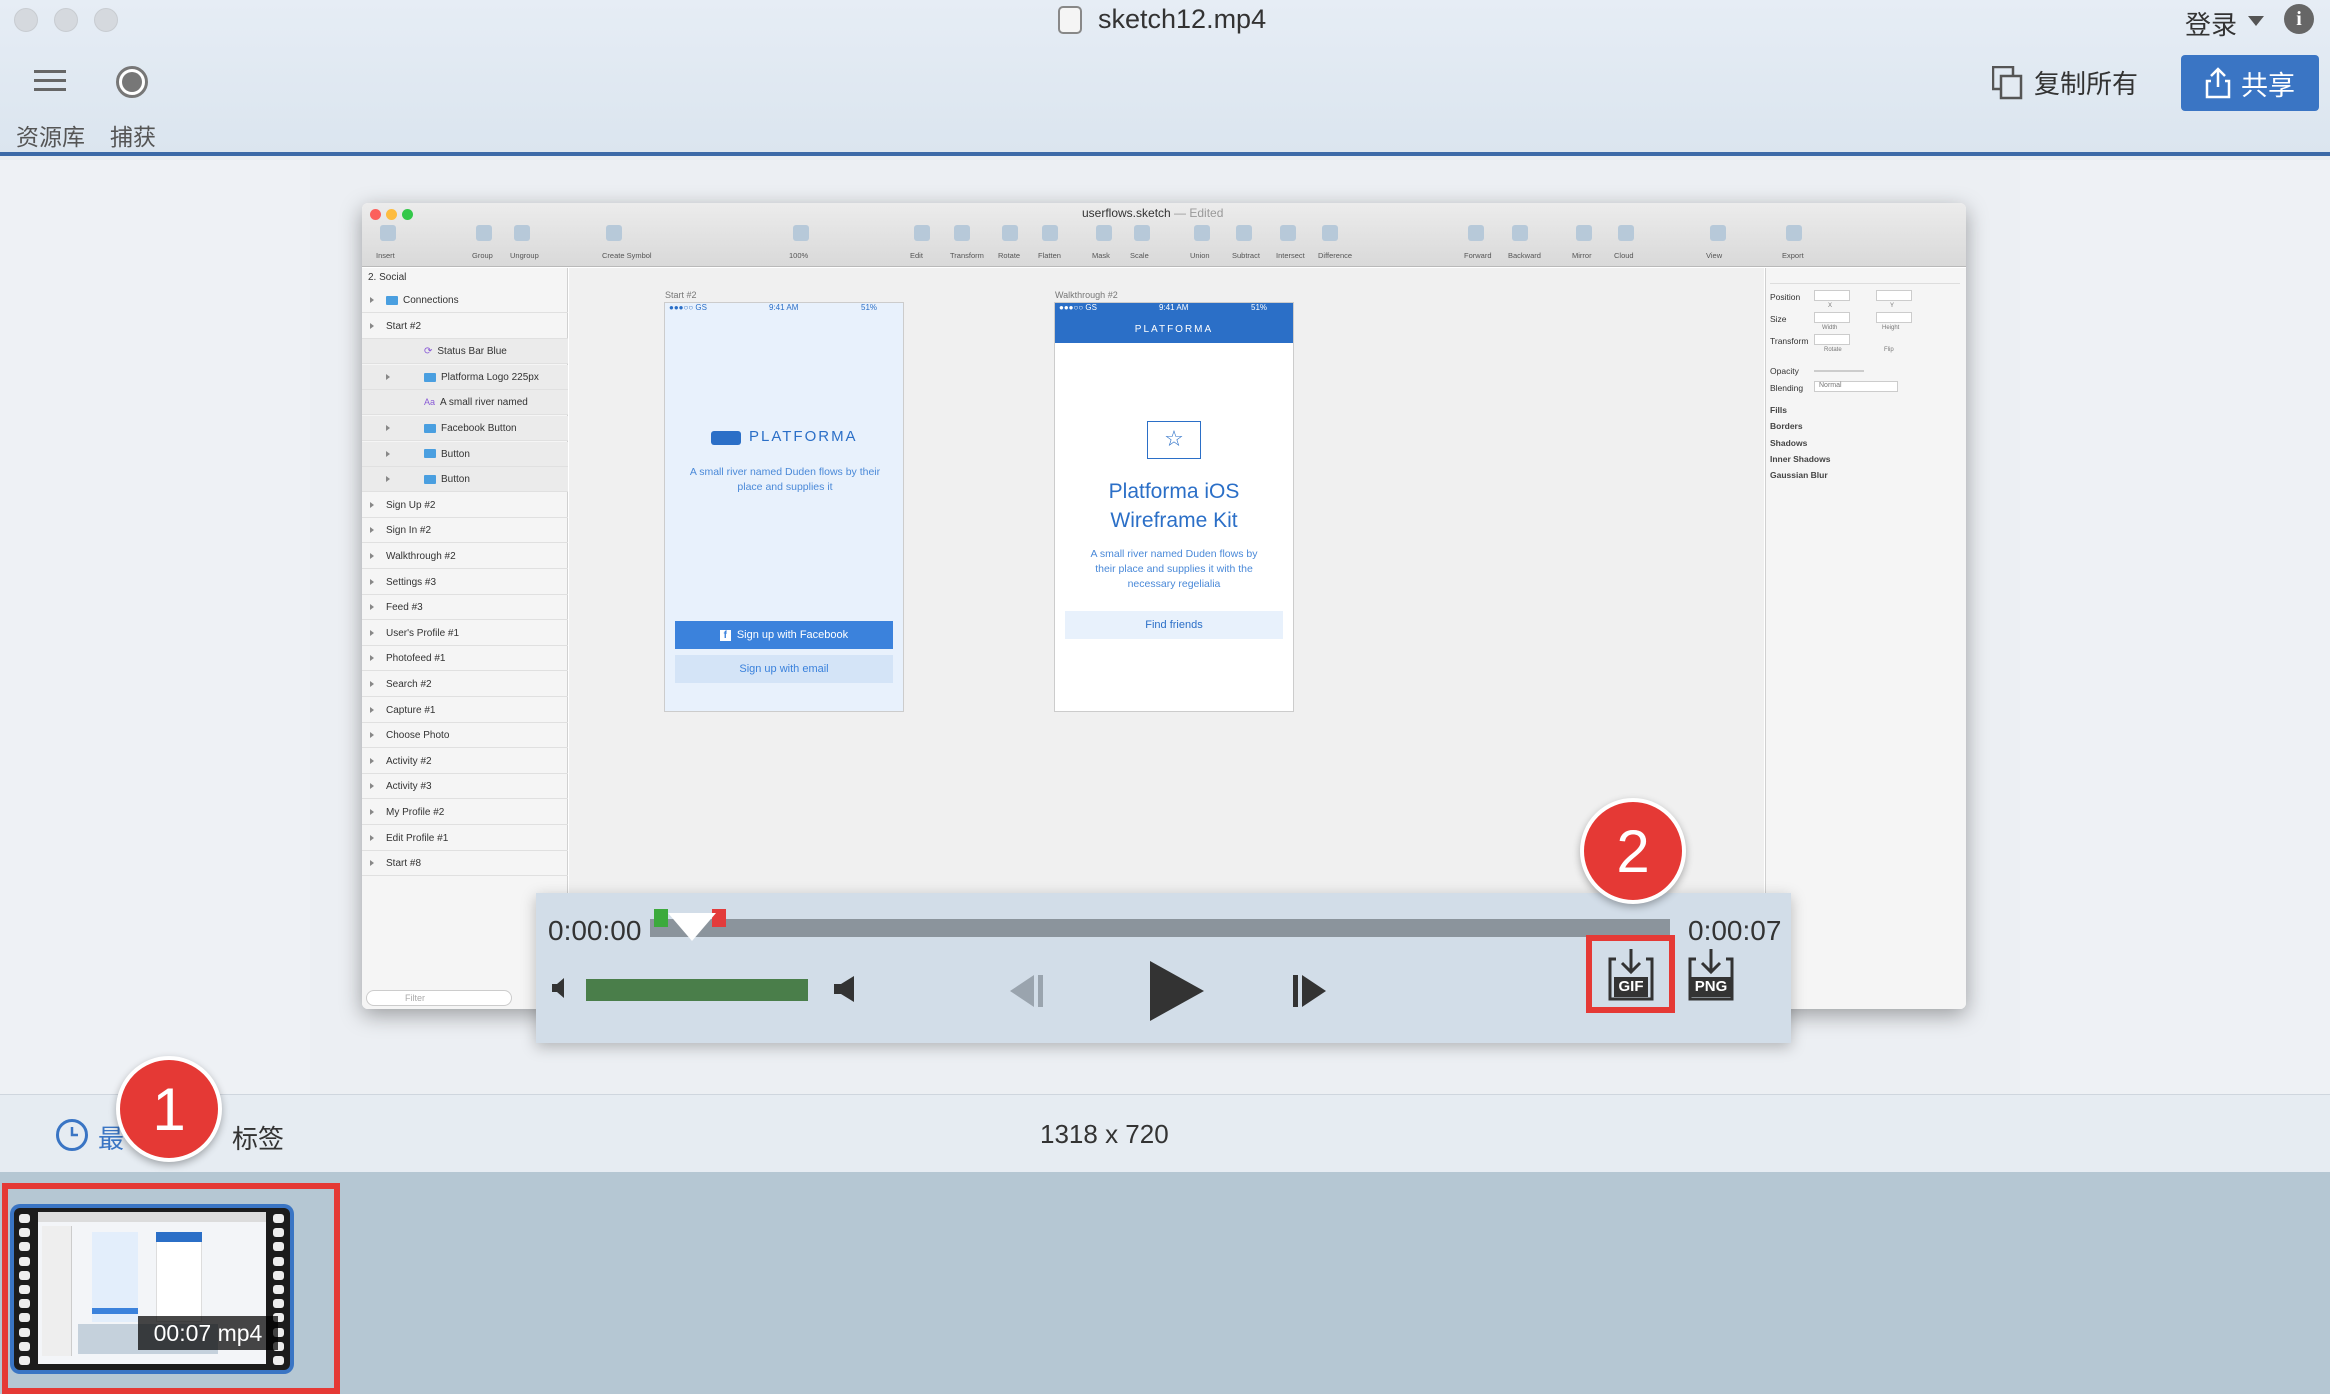  What do you see at coordinates (1839, 371) in the screenshot?
I see `opacity-slider` at bounding box center [1839, 371].